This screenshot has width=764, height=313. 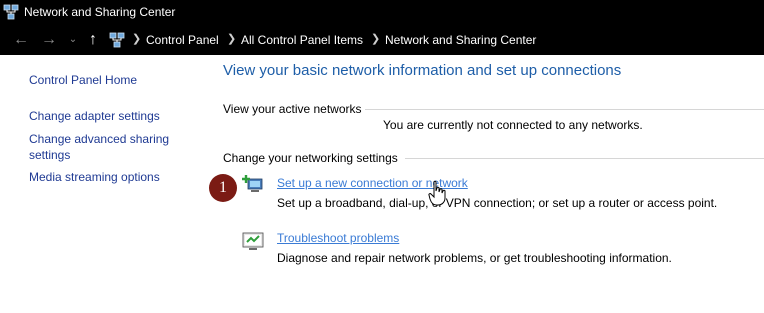 I want to click on sidebar-item-change-adapter-settings: Change adapter settings, so click(x=94, y=116).